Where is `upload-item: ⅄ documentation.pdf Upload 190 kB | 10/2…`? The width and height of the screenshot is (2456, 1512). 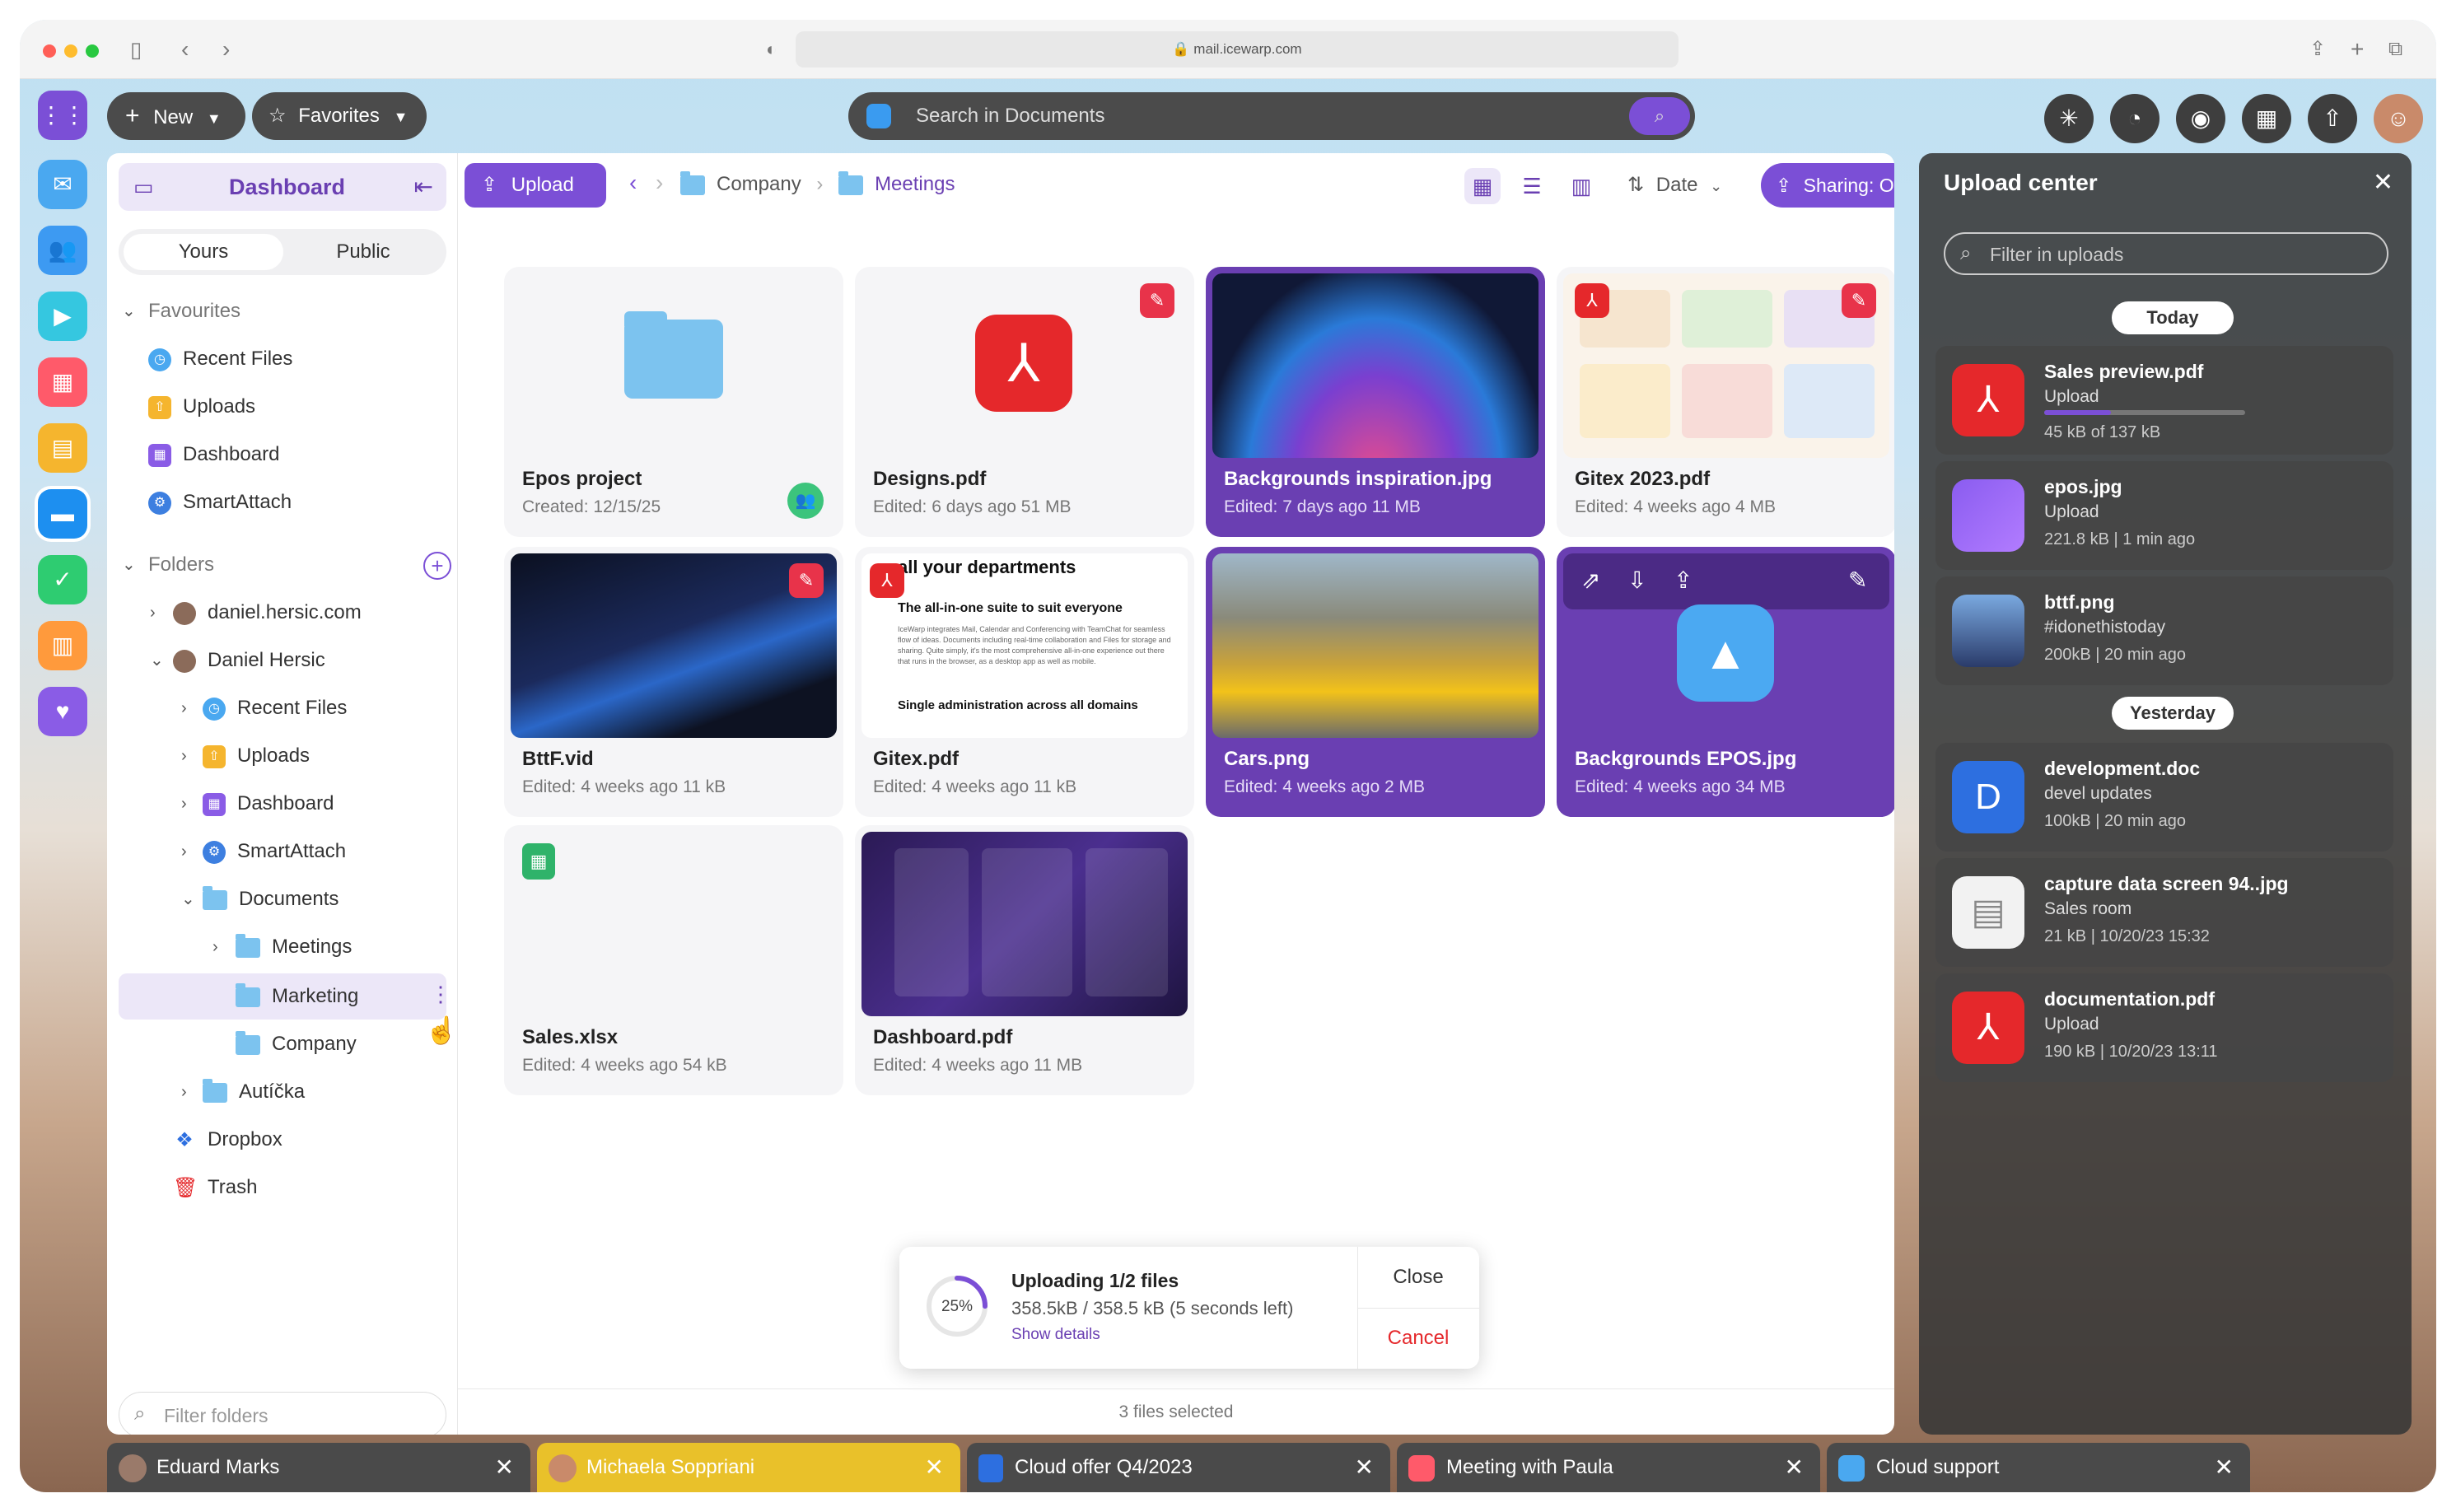
upload-item: ⅄ documentation.pdf Upload 190 kB | 10/2… is located at coordinates (2164, 1027).